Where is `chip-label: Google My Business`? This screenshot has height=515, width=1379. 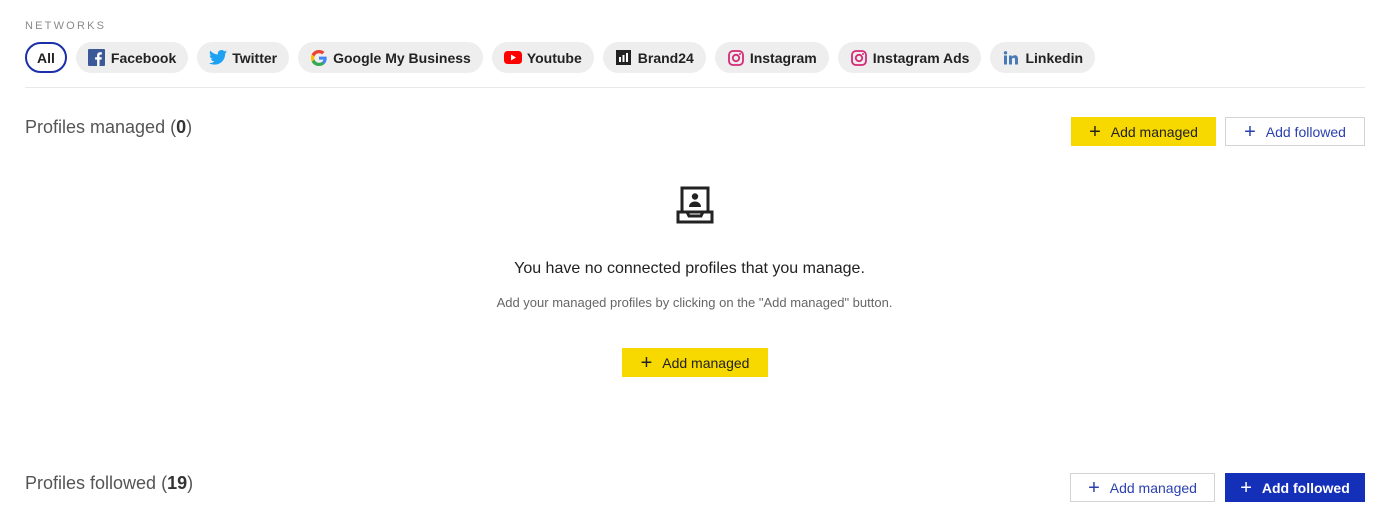
chip-label: Google My Business is located at coordinates (402, 57).